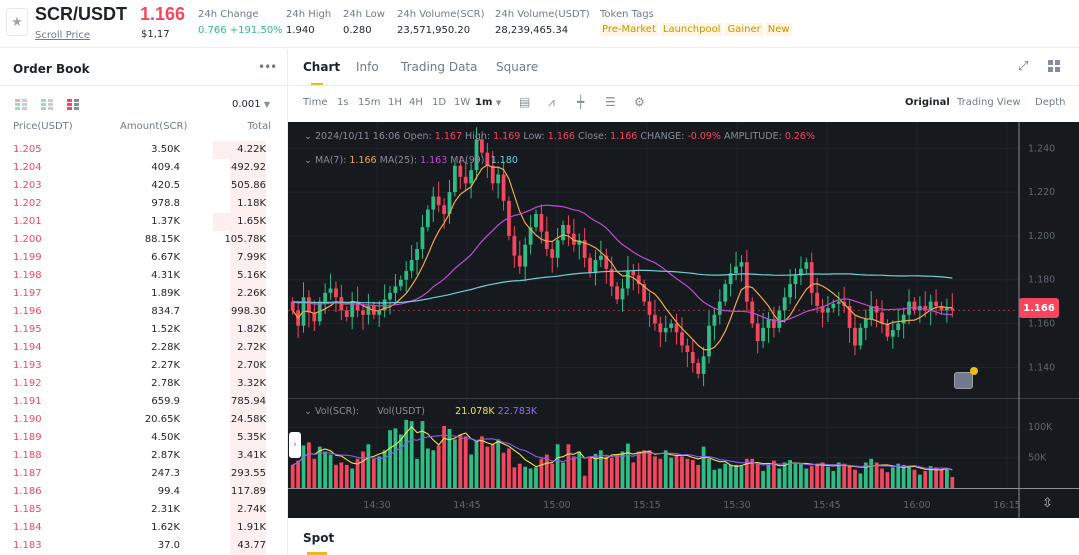 The image size is (1079, 555). What do you see at coordinates (267, 67) in the screenshot?
I see `more-dots-icon: •••` at bounding box center [267, 67].